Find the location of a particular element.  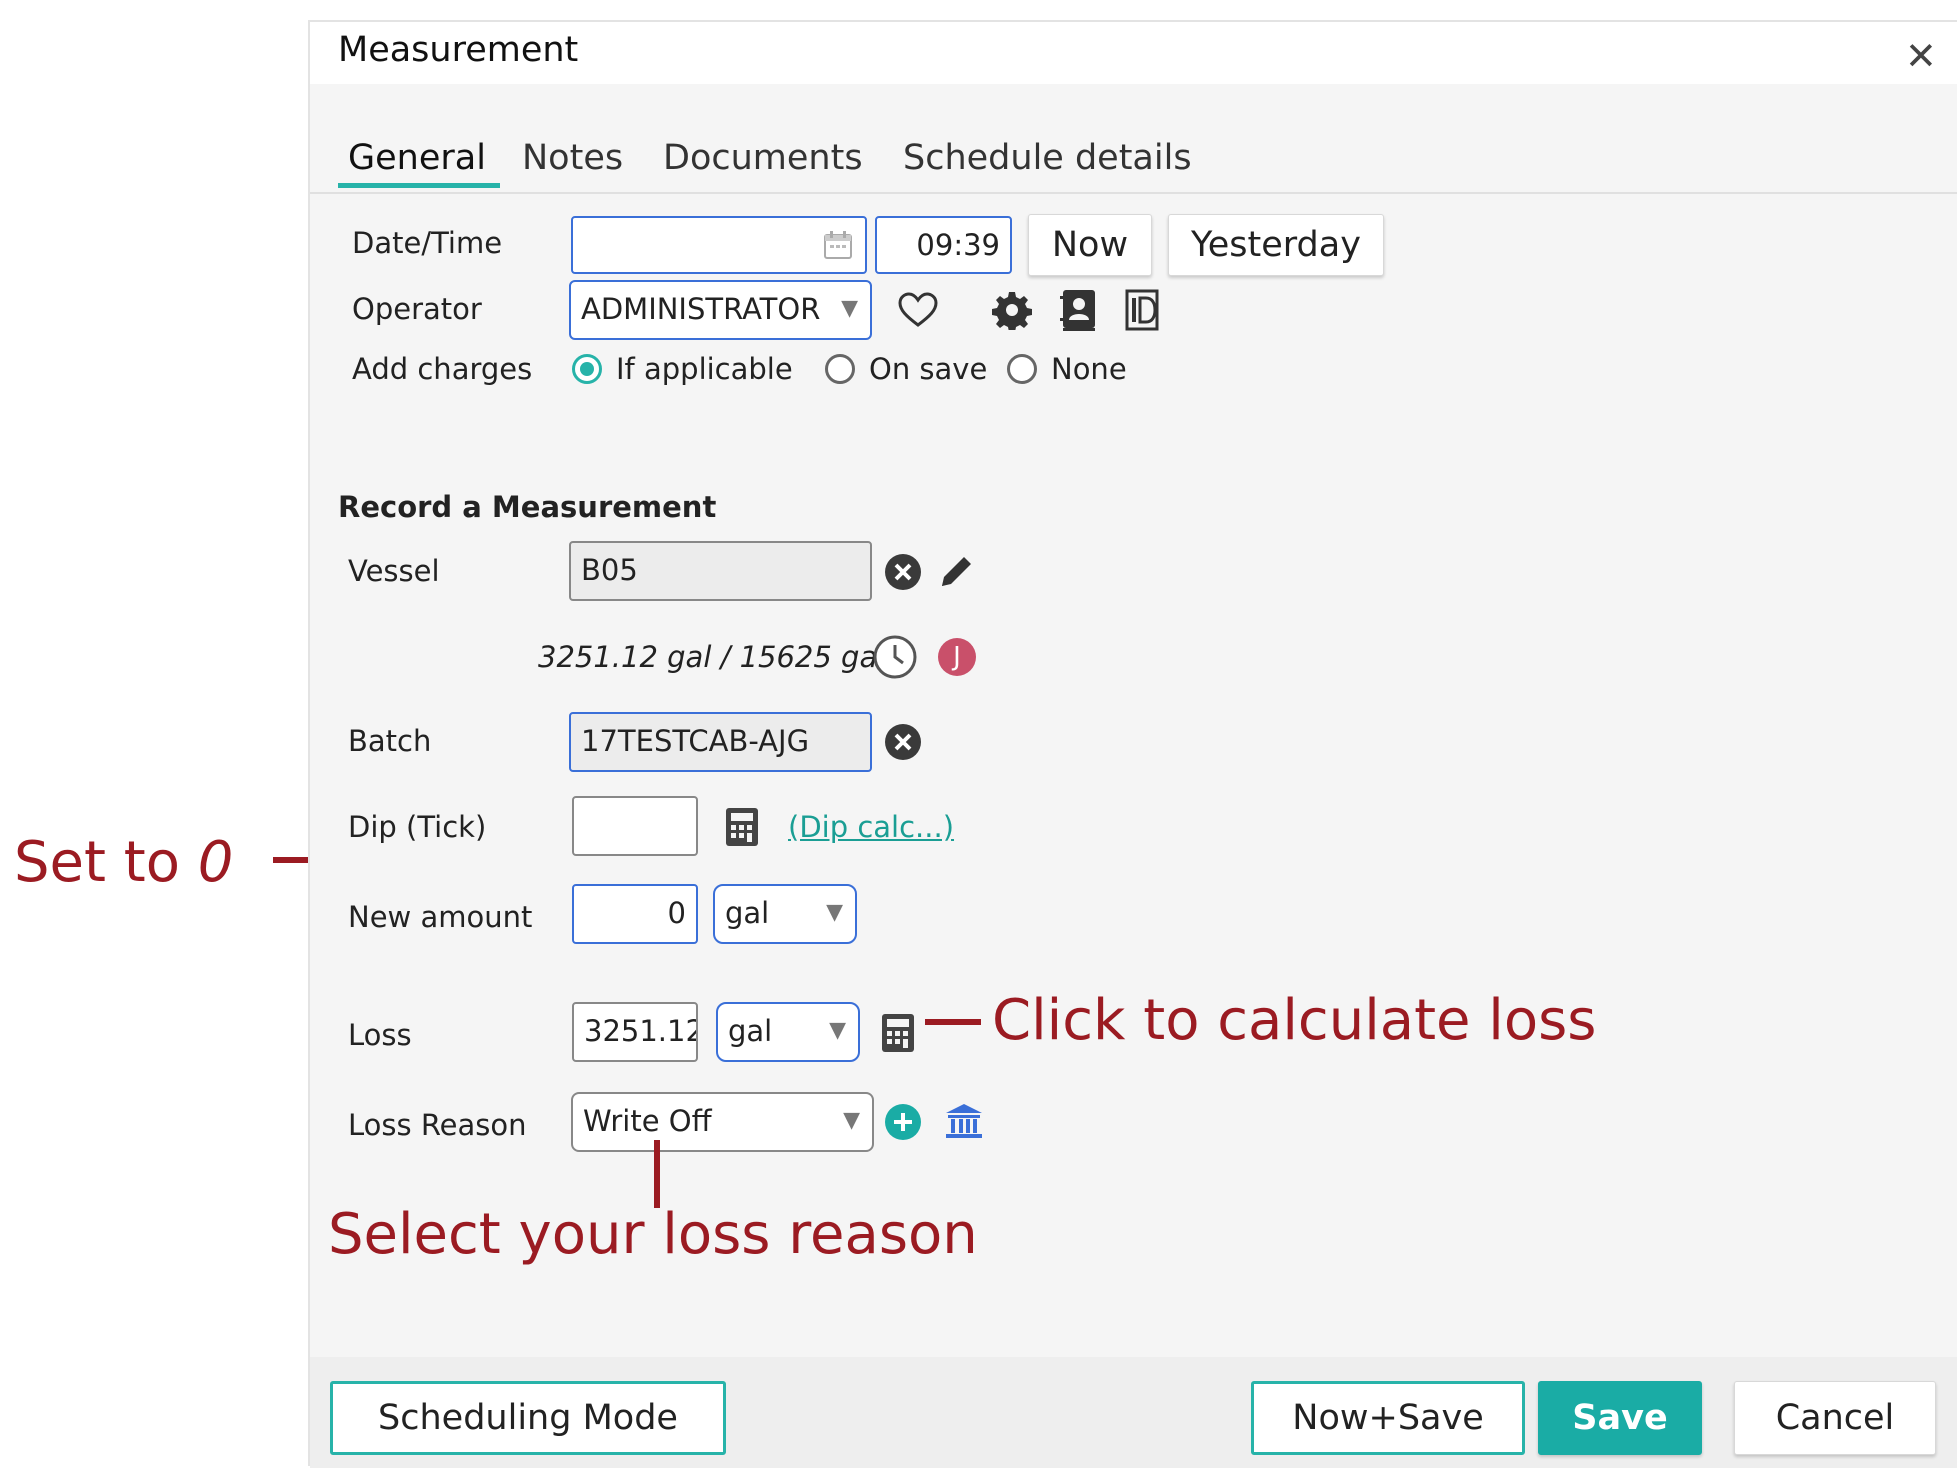

operator-value: ADMINISTRATOR is located at coordinates (701, 309).